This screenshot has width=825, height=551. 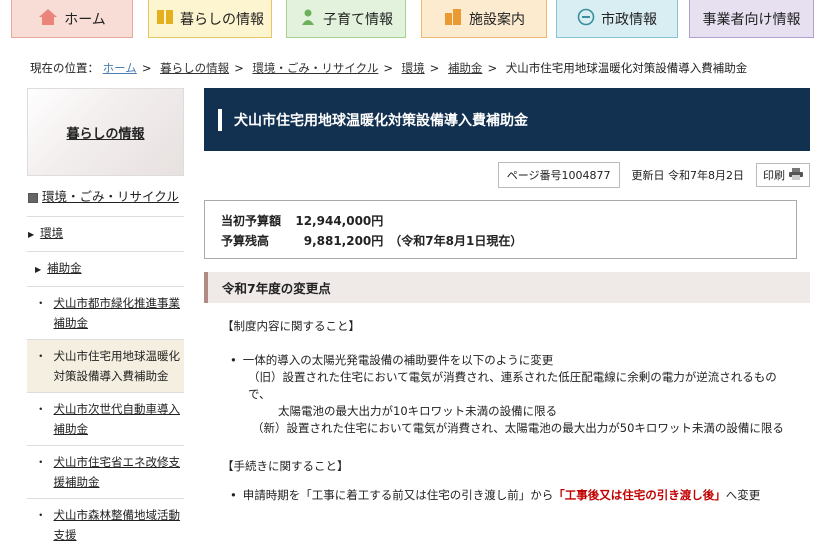 I want to click on sidebar-item: ・犬山市住宅省エネ改修支援補助金, so click(x=105, y=472).